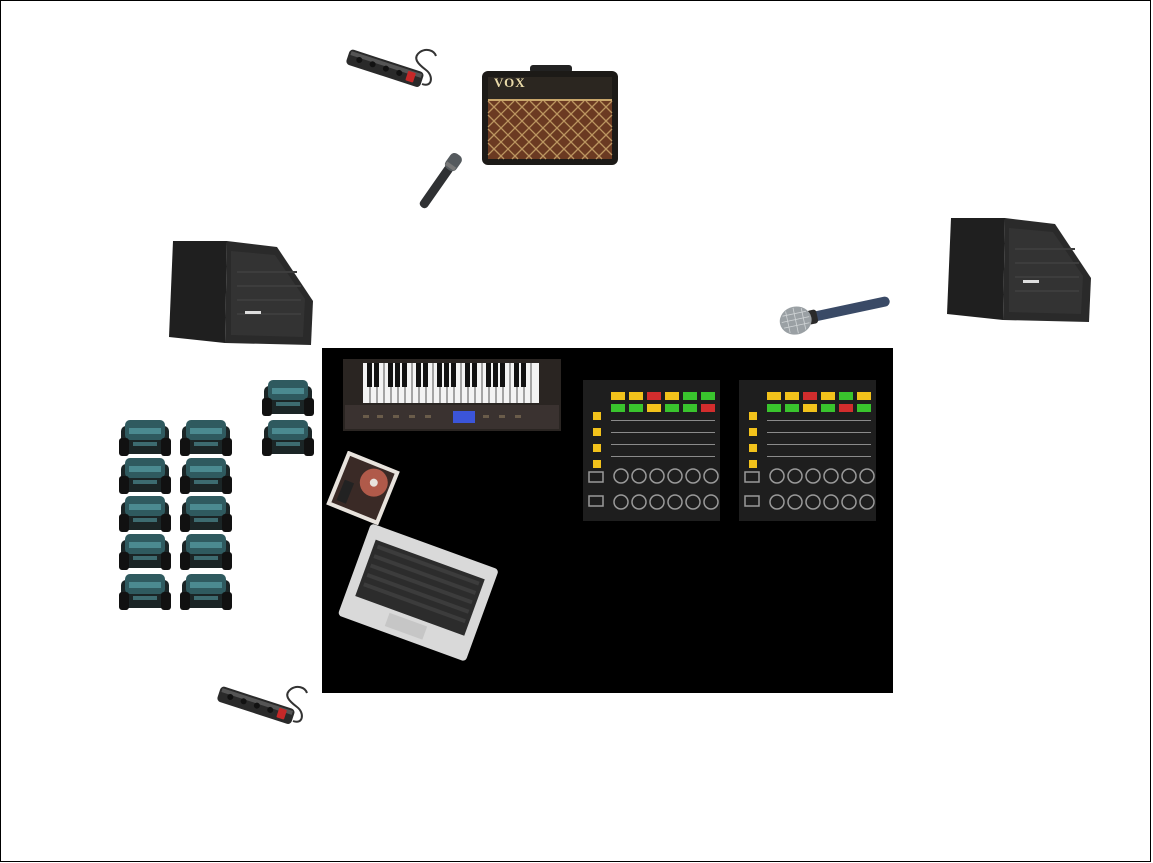  I want to click on guitar-amp: VOX, so click(551, 116).